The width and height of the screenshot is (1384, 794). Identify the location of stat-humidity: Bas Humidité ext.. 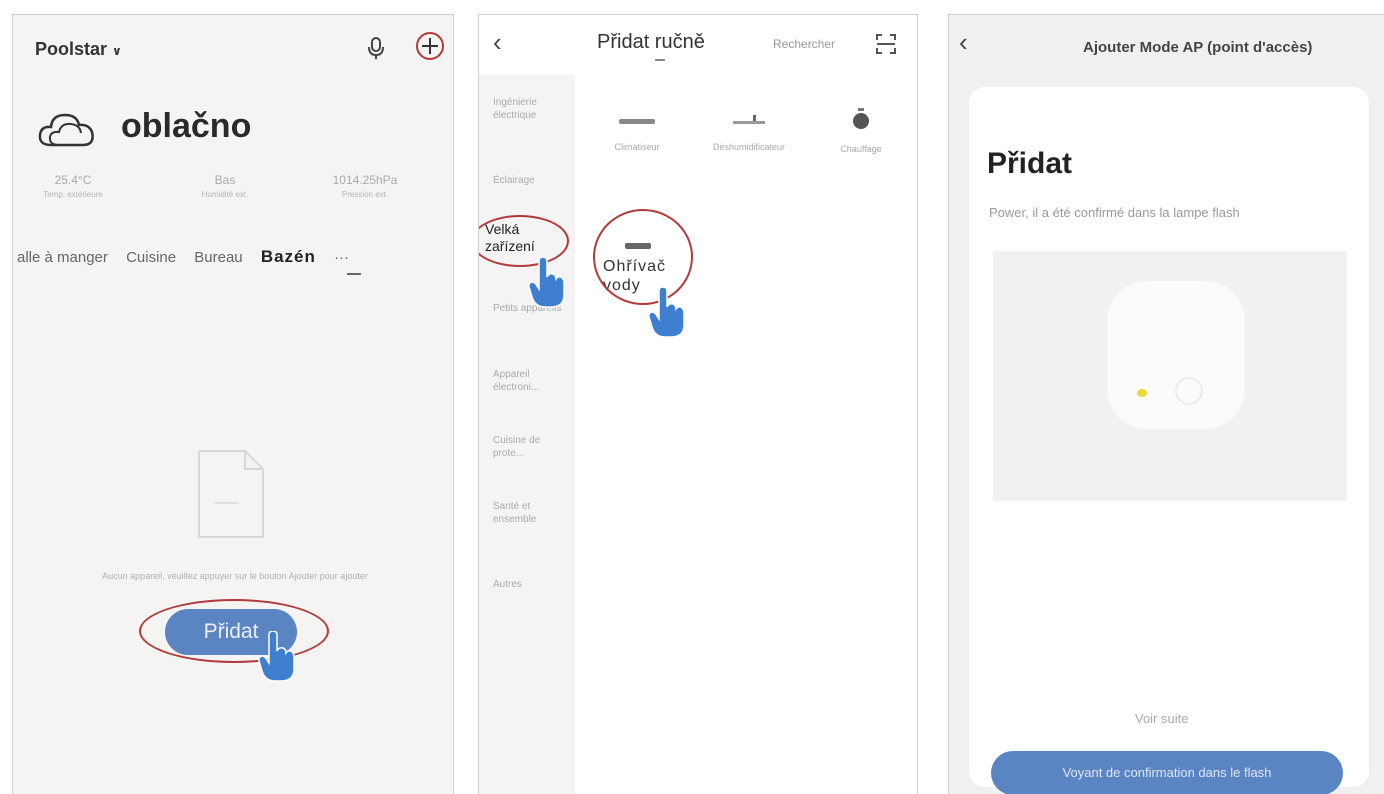
(225, 186).